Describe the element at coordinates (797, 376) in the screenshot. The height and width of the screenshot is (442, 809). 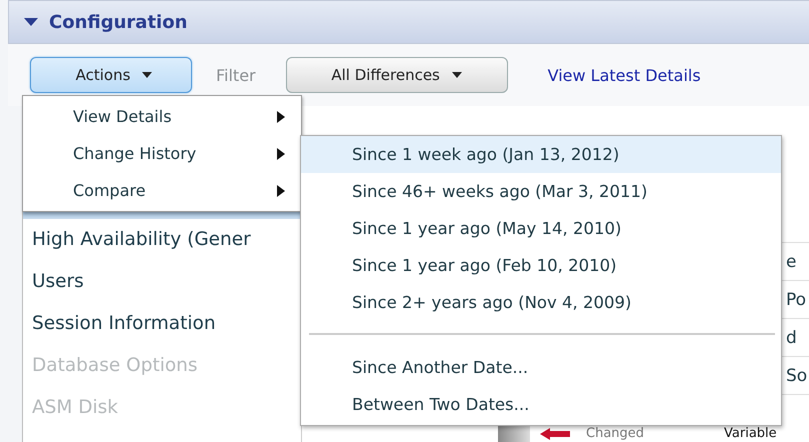
I see `table-cell: So` at that location.